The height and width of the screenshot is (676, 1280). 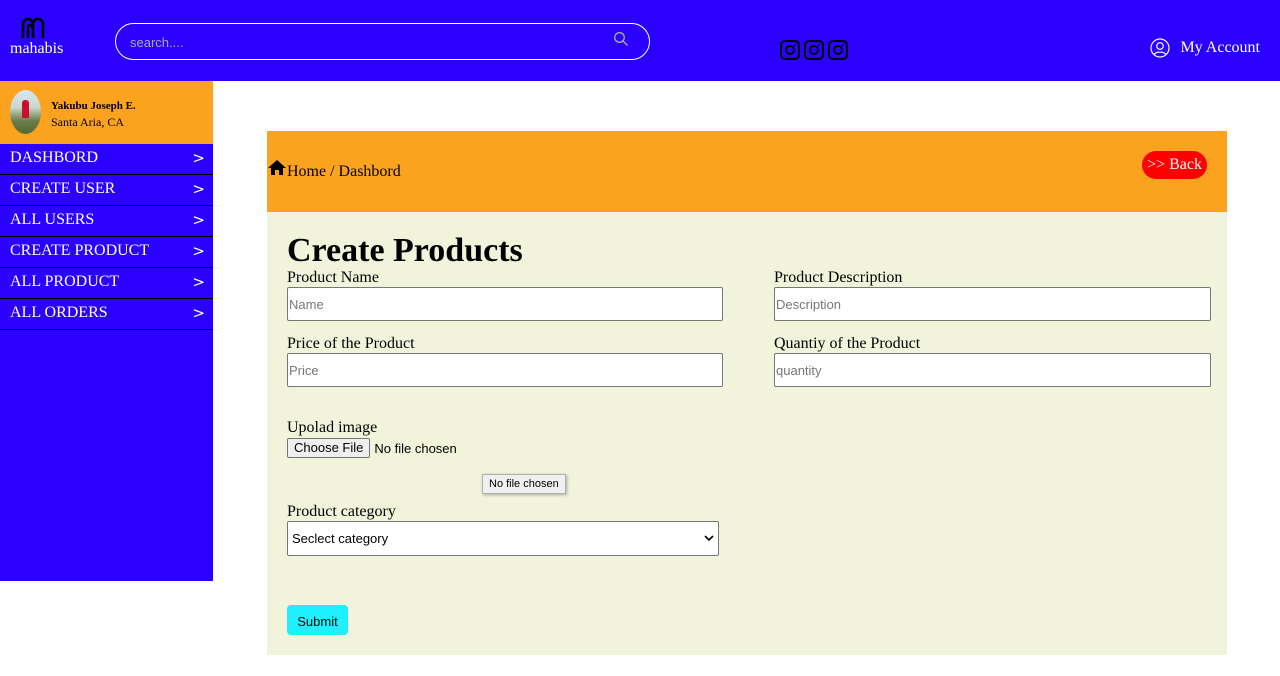 I want to click on price-input, so click(x=505, y=370).